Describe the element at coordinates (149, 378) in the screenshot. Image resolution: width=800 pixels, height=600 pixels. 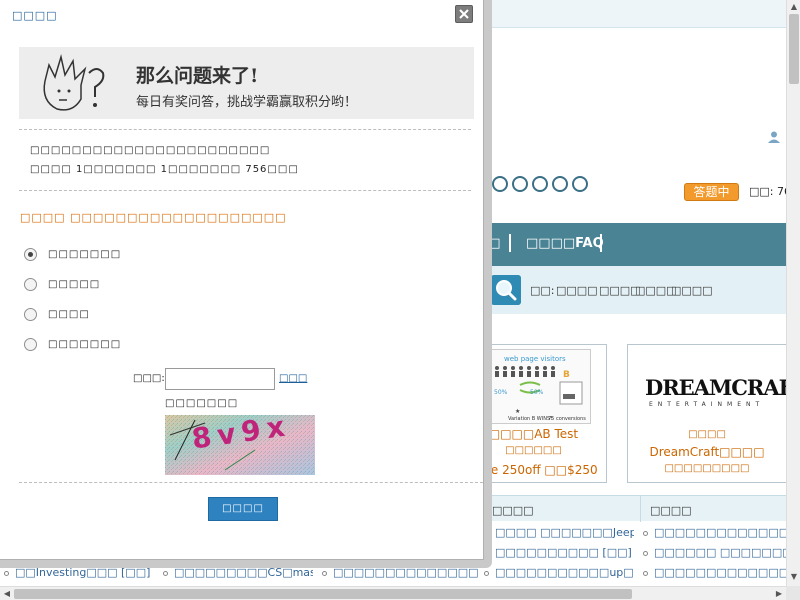
I see `captcha-label: □□□:` at that location.